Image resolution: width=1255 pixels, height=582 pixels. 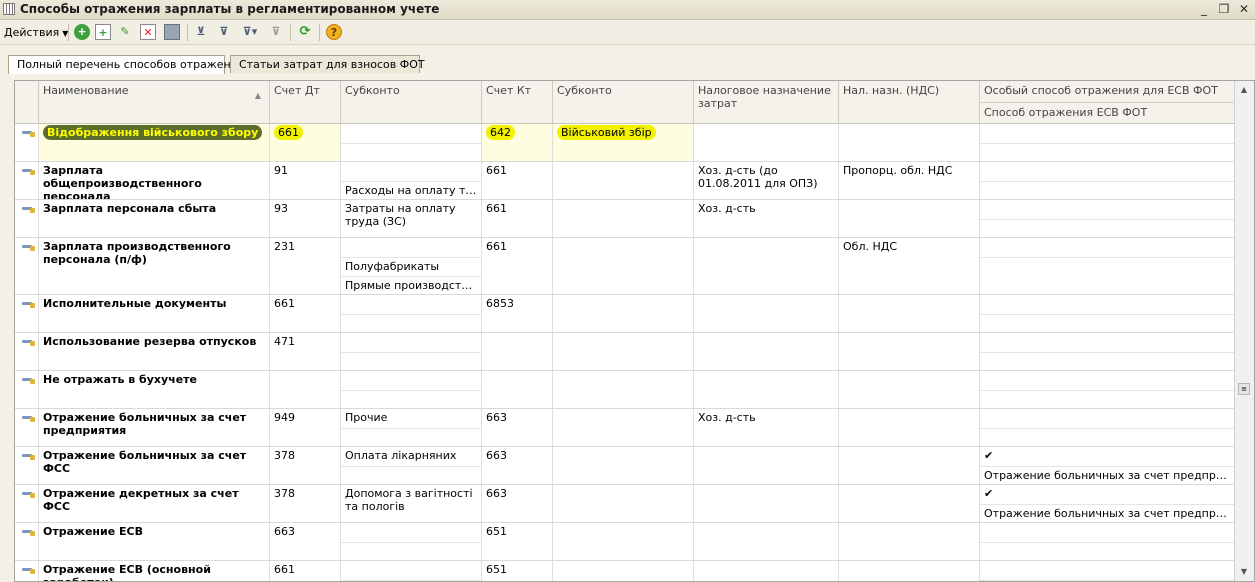 What do you see at coordinates (148, 32) in the screenshot?
I see `delete-icon: ✕` at bounding box center [148, 32].